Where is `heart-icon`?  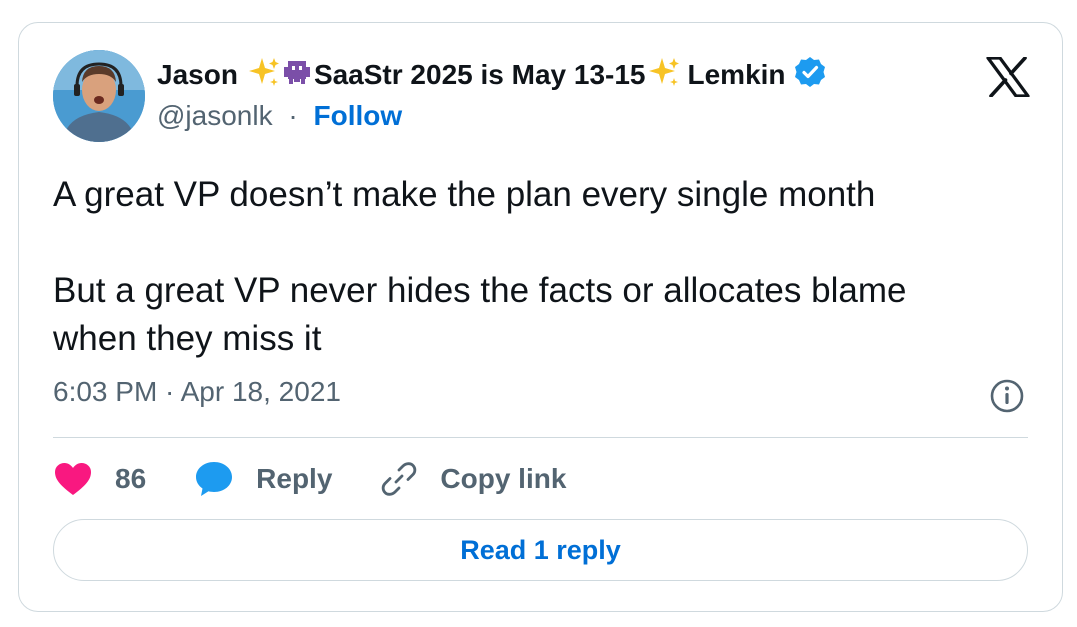
heart-icon is located at coordinates (73, 479).